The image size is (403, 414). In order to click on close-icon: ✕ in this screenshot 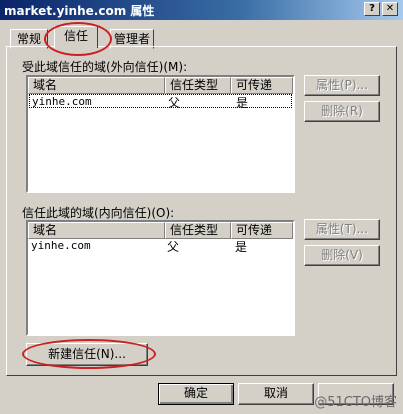, I will do `click(390, 8)`.